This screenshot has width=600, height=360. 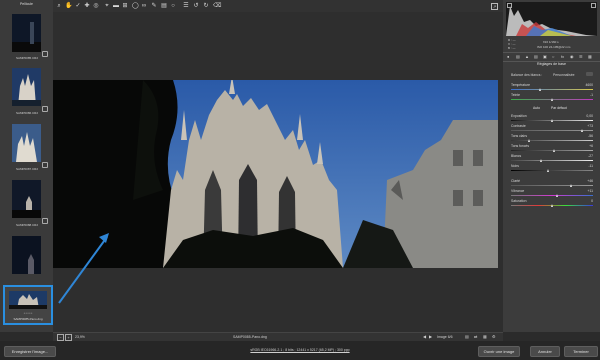 I want to click on contrast-handle, so click(x=582, y=130).